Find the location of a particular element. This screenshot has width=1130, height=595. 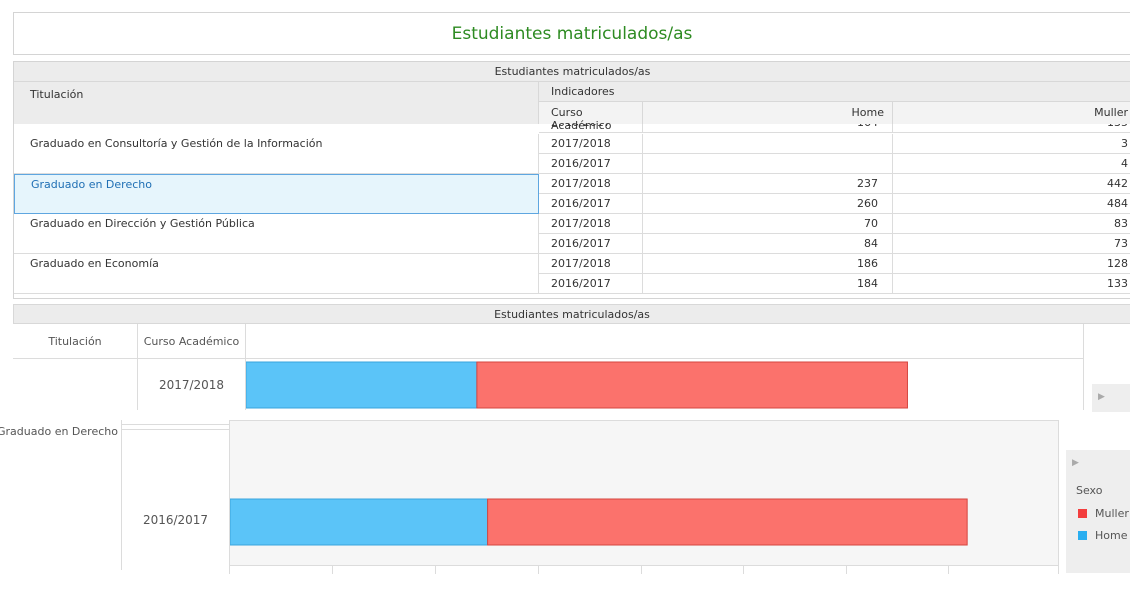

chart-header-titulacion: Titulación is located at coordinates (75, 341).